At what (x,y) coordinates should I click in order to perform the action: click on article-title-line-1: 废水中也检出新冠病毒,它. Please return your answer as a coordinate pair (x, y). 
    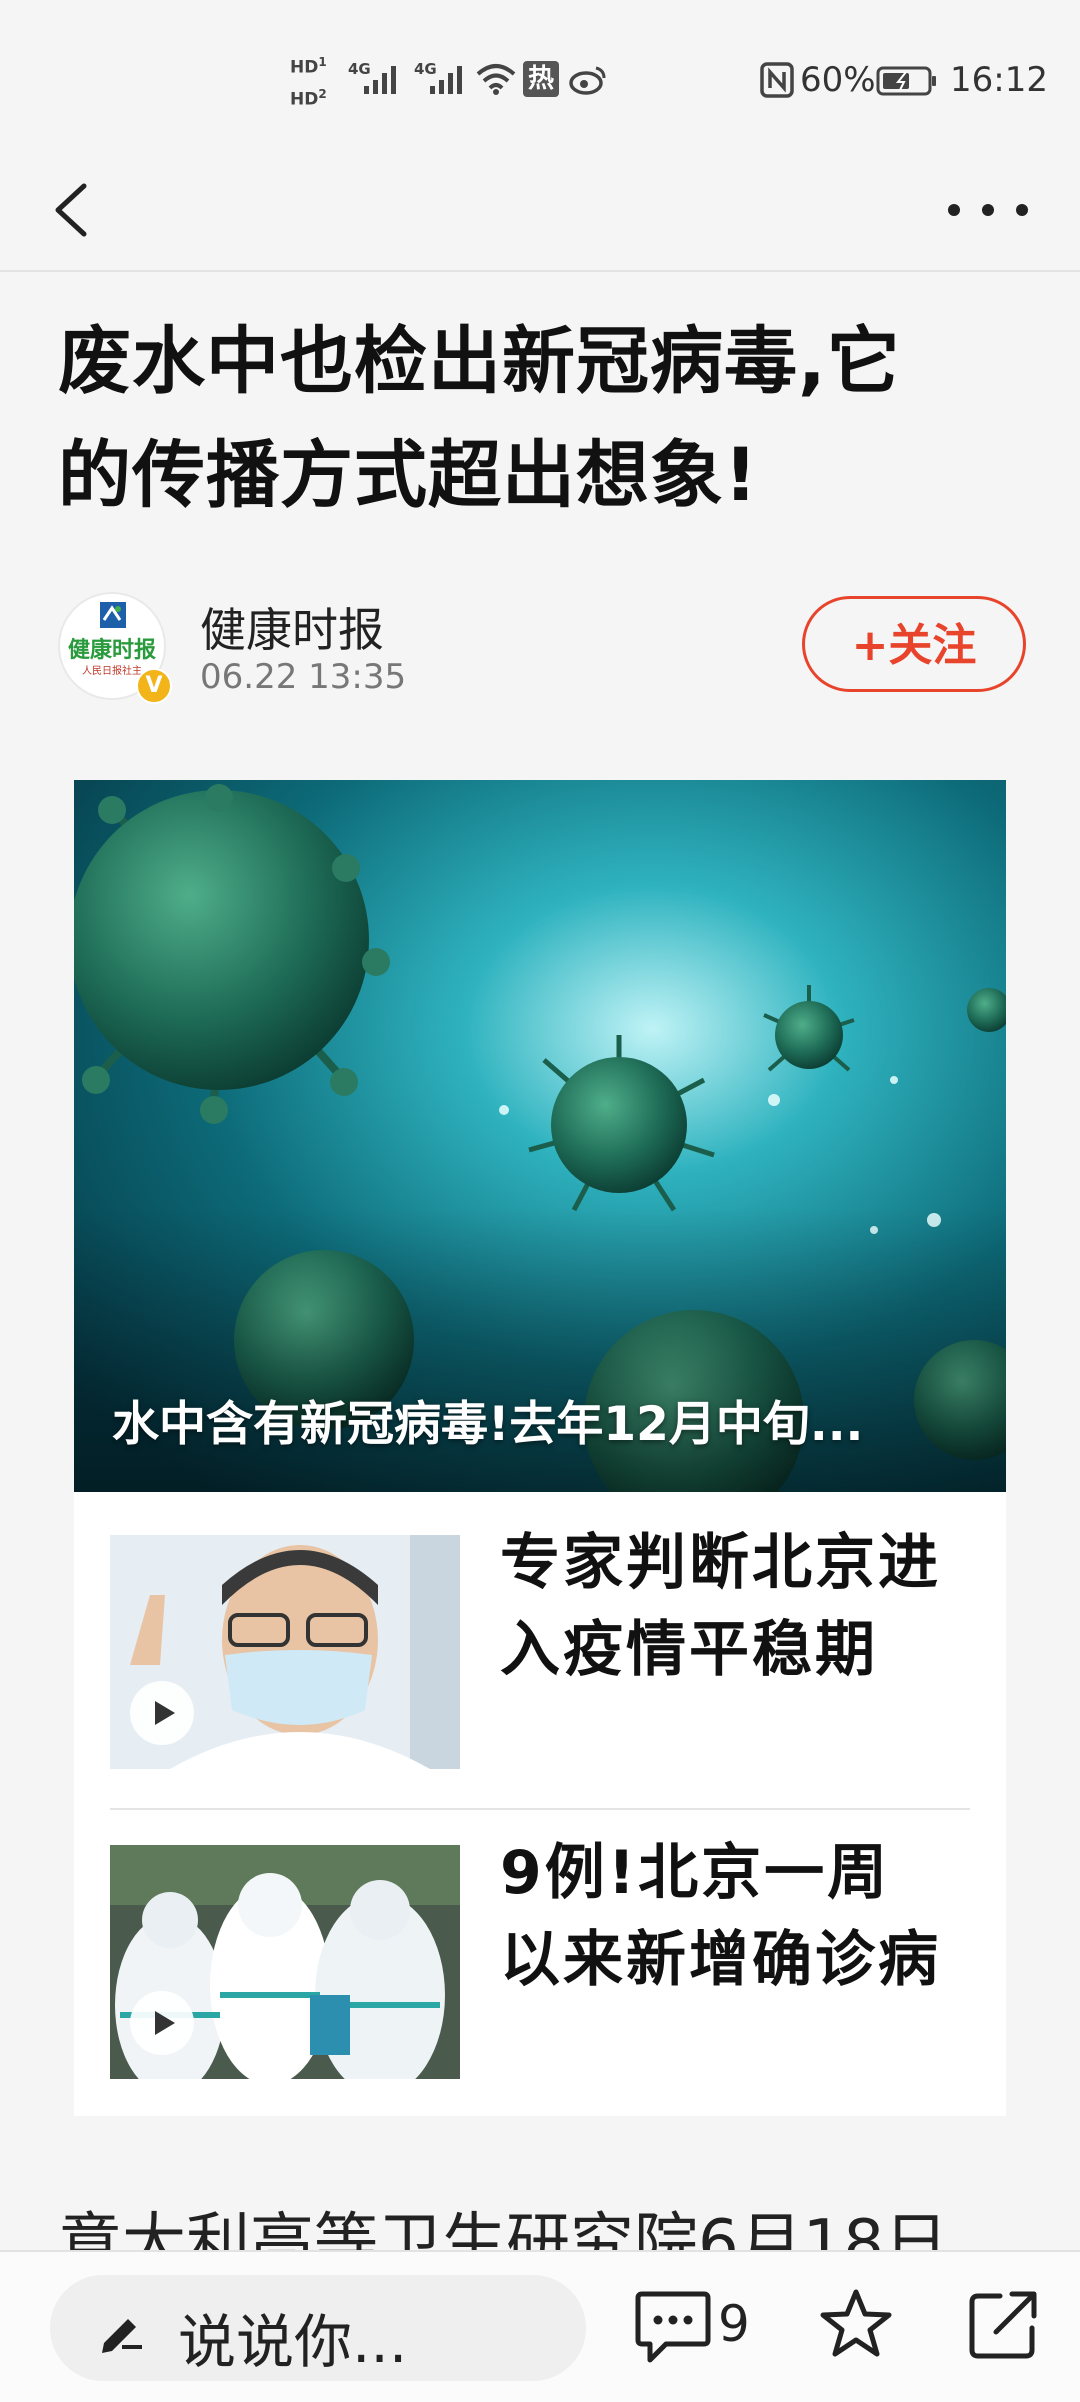
    Looking at the image, I should click on (479, 361).